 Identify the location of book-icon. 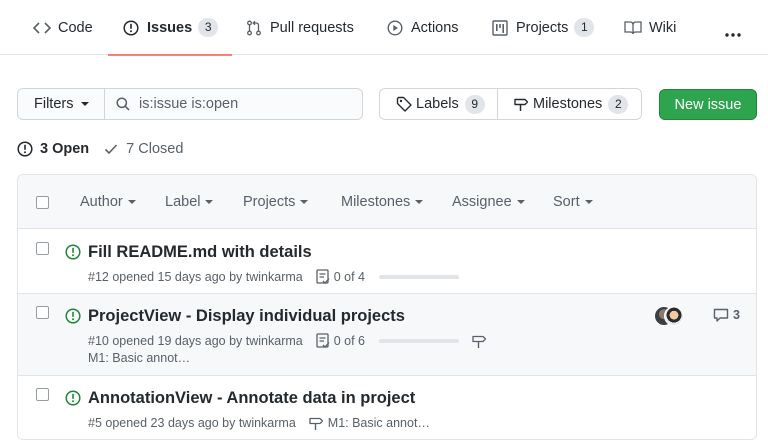
(633, 28).